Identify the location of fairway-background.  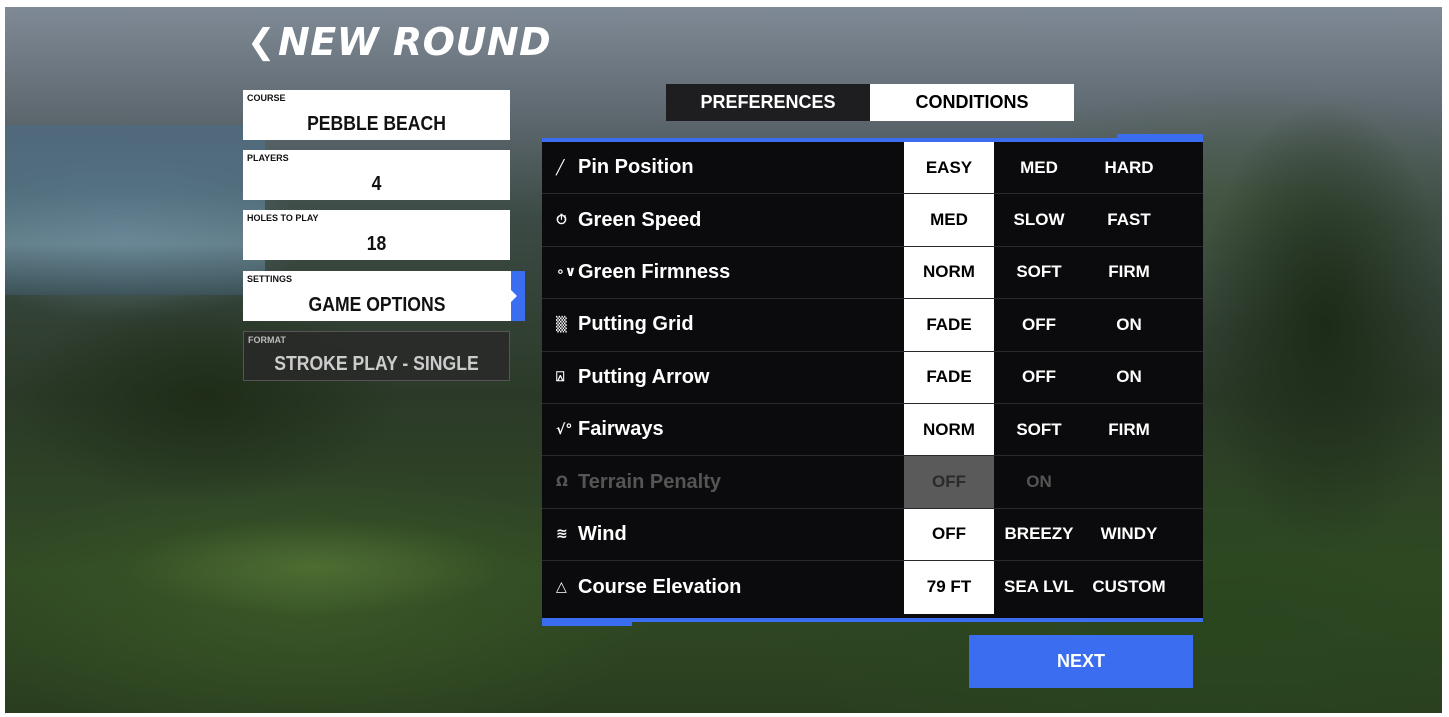
(315, 567).